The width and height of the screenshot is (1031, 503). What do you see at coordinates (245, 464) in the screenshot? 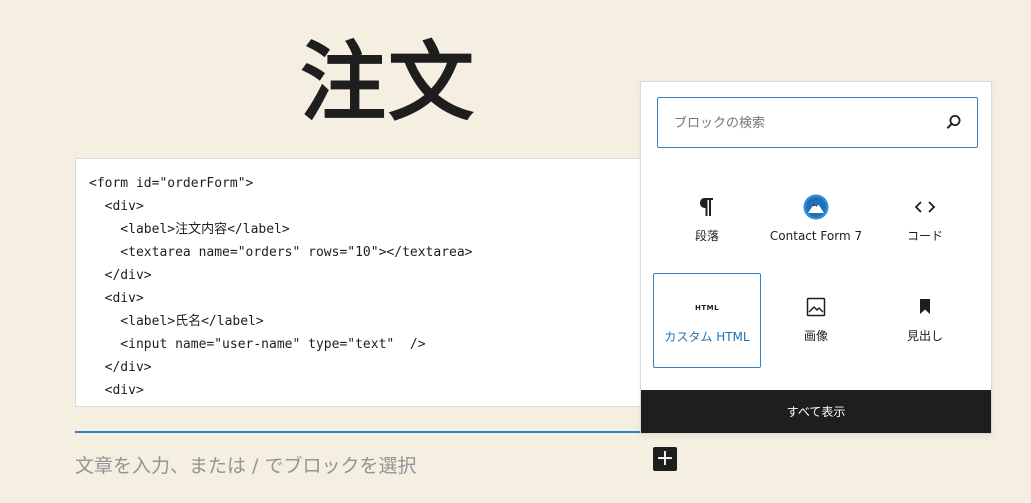
I see `default-block-placeholder: 文章を入力、または / でブロックを選択` at bounding box center [245, 464].